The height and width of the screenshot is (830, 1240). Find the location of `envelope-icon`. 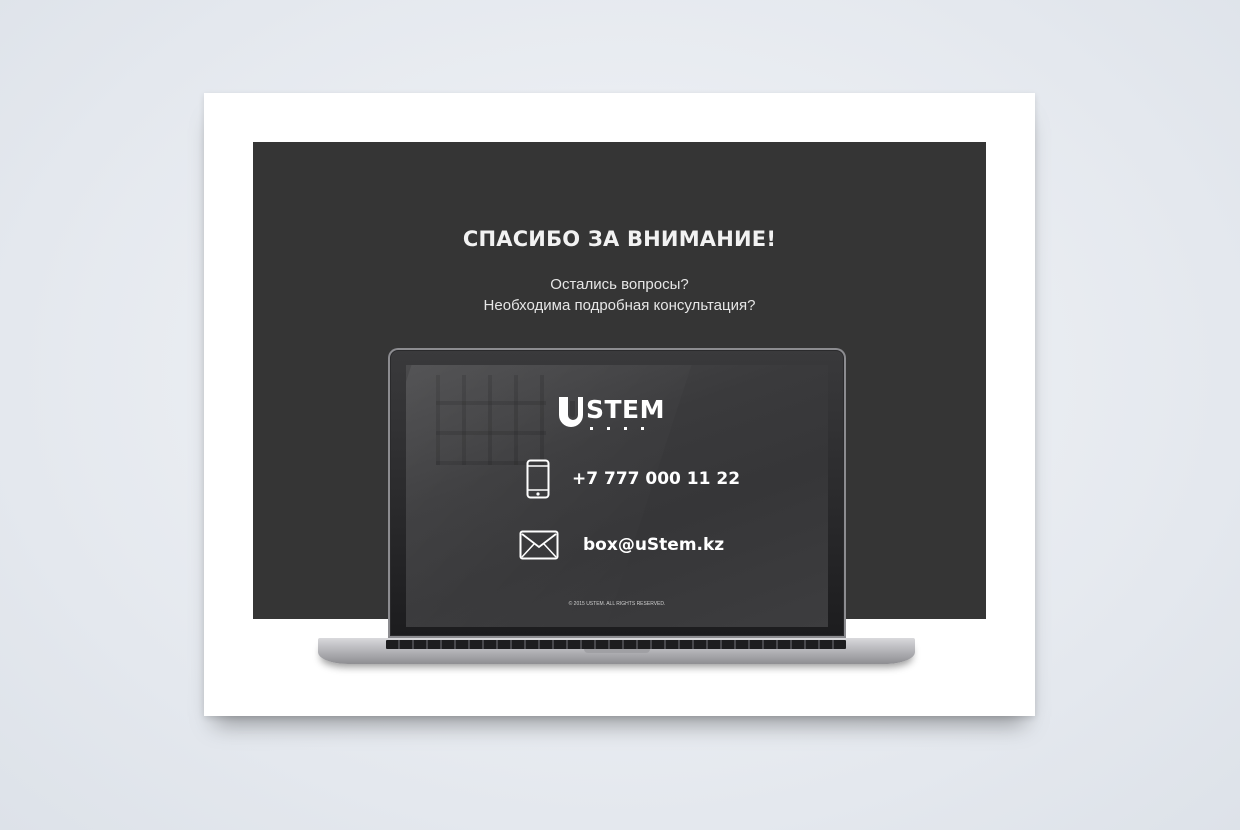

envelope-icon is located at coordinates (539, 545).